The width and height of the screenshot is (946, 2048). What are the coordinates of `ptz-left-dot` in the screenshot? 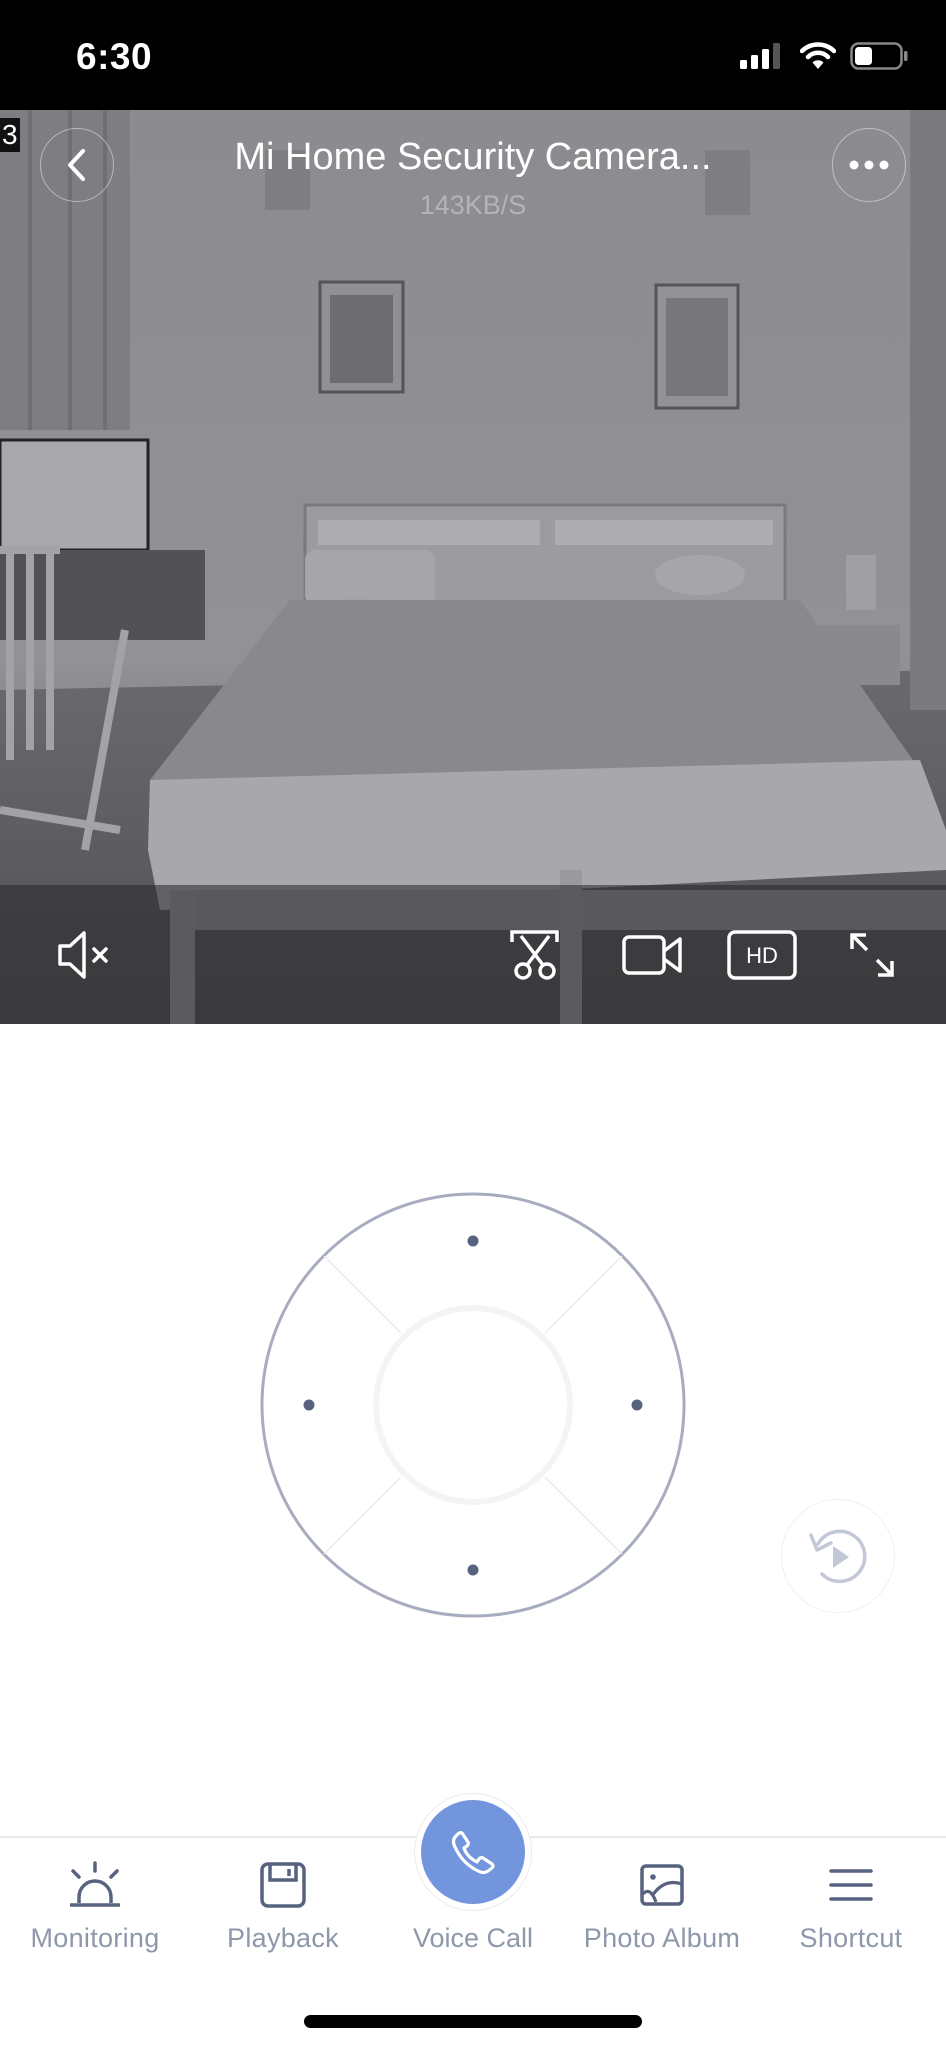 It's located at (309, 1405).